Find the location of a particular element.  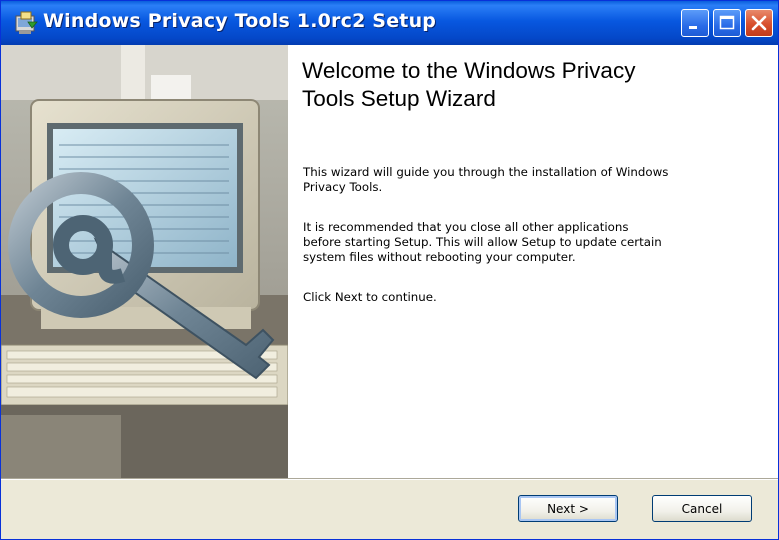

close-icon is located at coordinates (759, 23).